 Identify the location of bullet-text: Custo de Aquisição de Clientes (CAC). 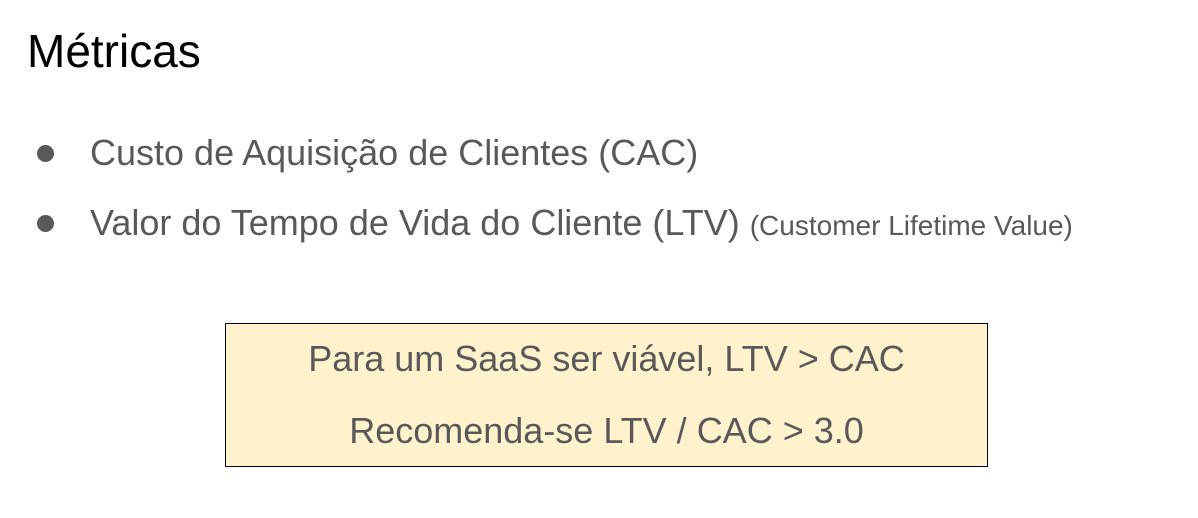
(394, 152).